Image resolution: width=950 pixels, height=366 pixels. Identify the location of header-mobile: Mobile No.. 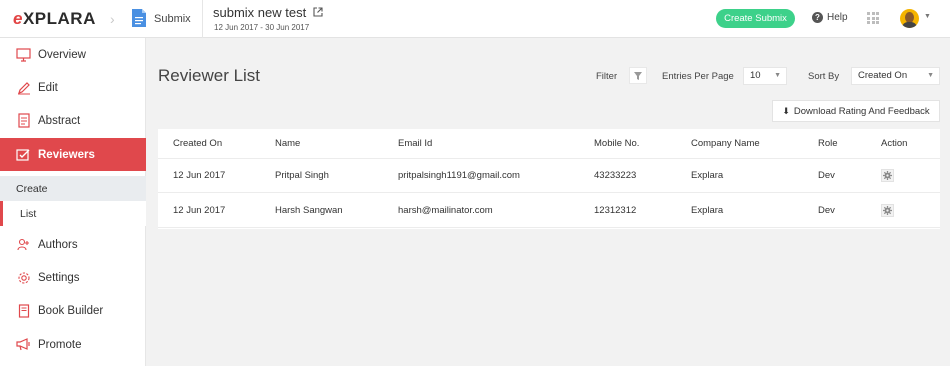
(616, 143).